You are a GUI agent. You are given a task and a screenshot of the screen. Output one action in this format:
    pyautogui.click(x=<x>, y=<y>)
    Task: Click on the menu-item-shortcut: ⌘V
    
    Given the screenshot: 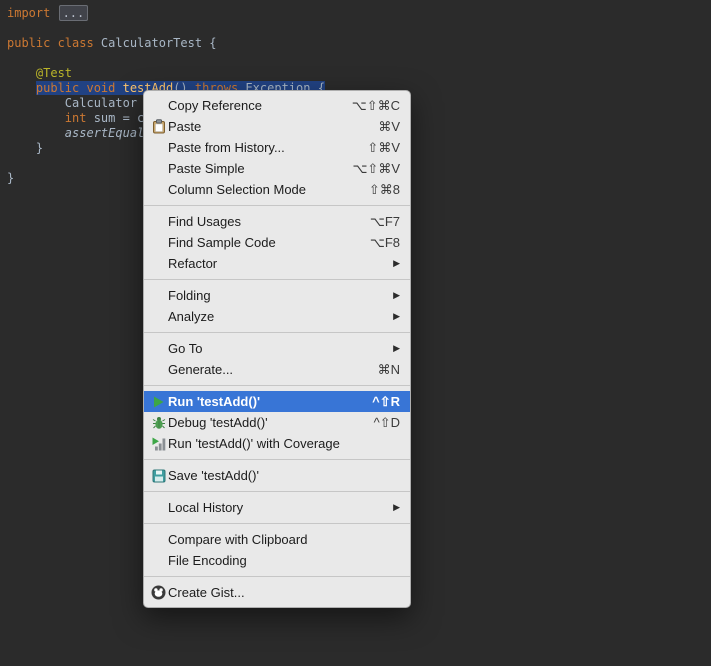 What is the action you would take?
    pyautogui.click(x=389, y=126)
    